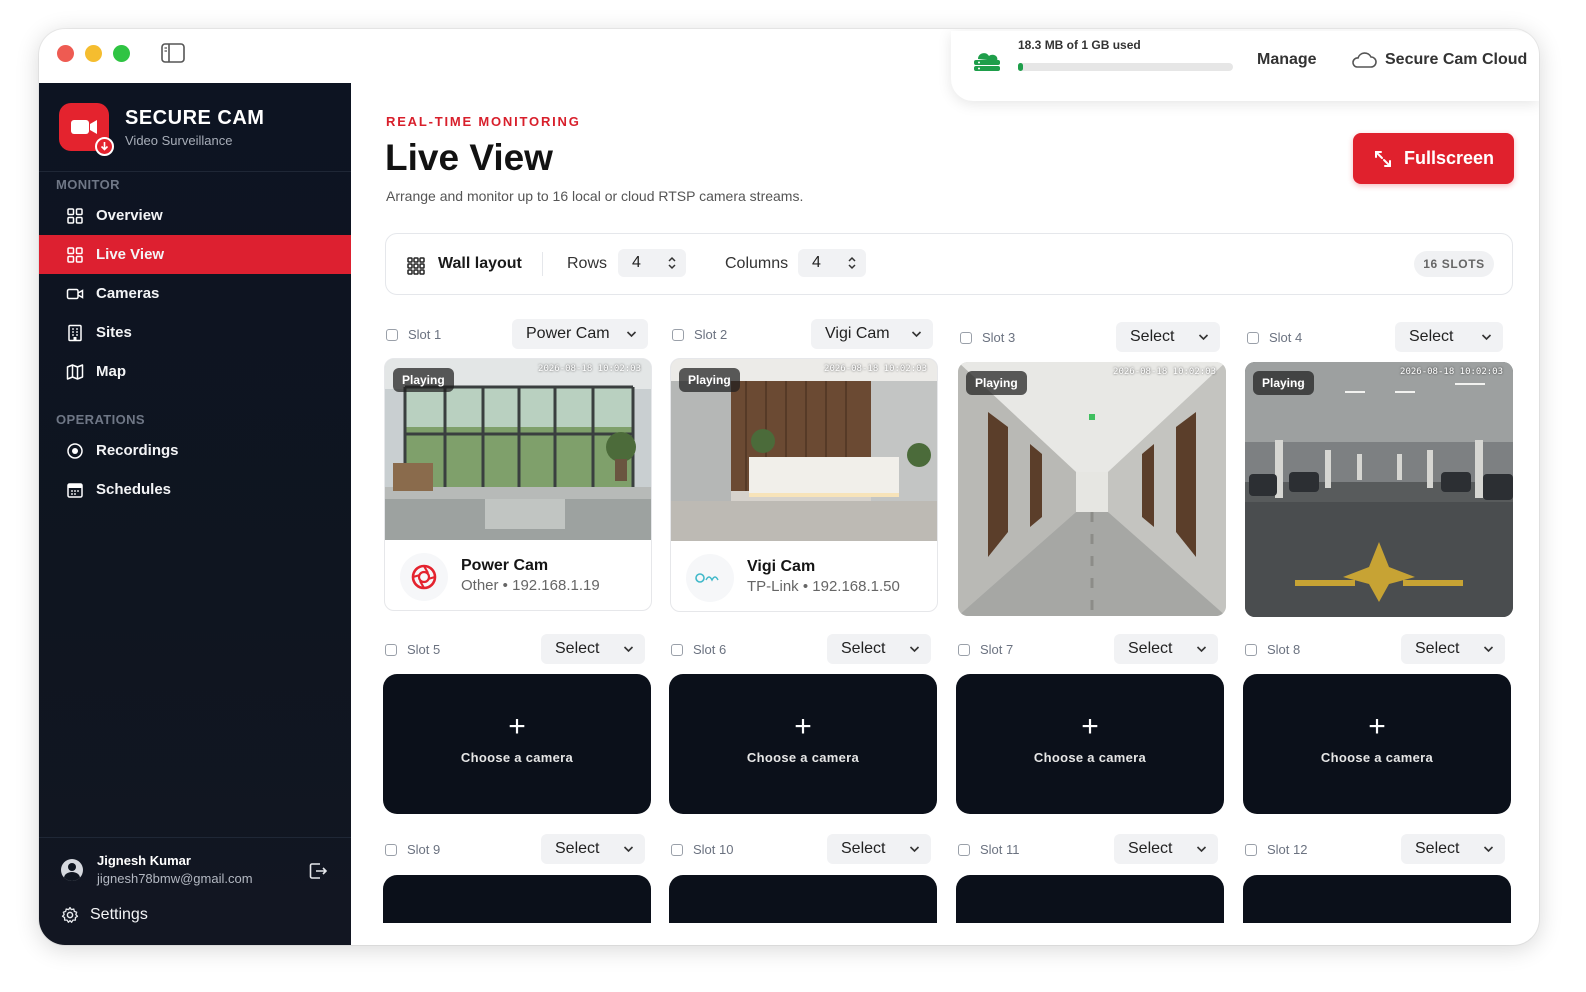 The width and height of the screenshot is (1586, 992). What do you see at coordinates (65, 53) in the screenshot?
I see `close-window-button` at bounding box center [65, 53].